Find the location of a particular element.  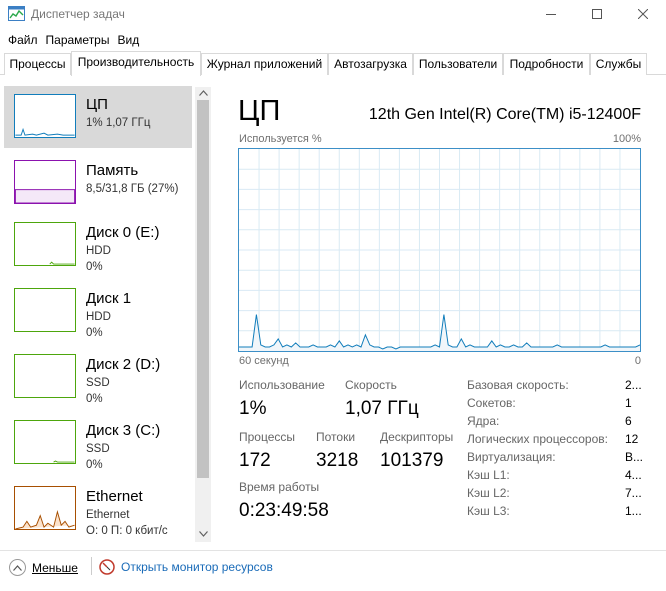

fewer-details-label: Меньше is located at coordinates (55, 567).